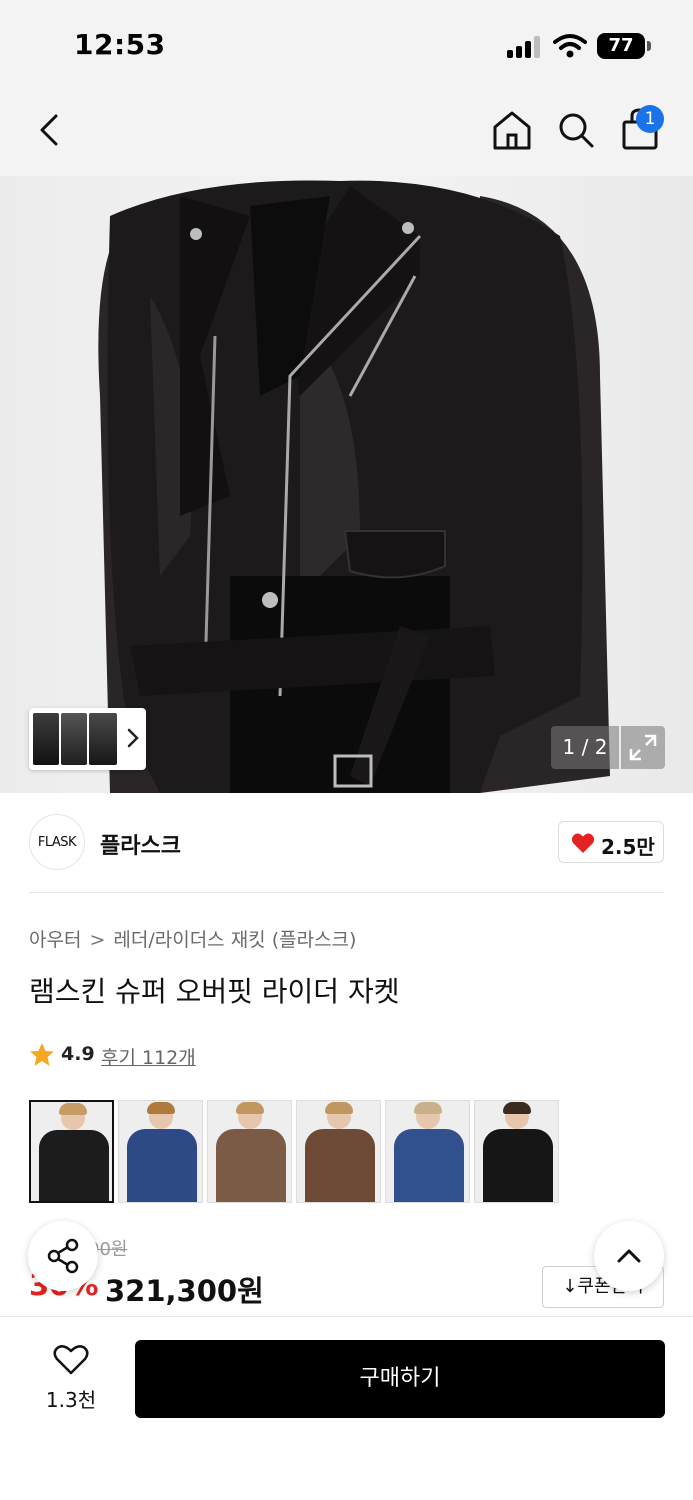 This screenshot has height=1500, width=693. I want to click on chevron-right-icon, so click(133, 738).